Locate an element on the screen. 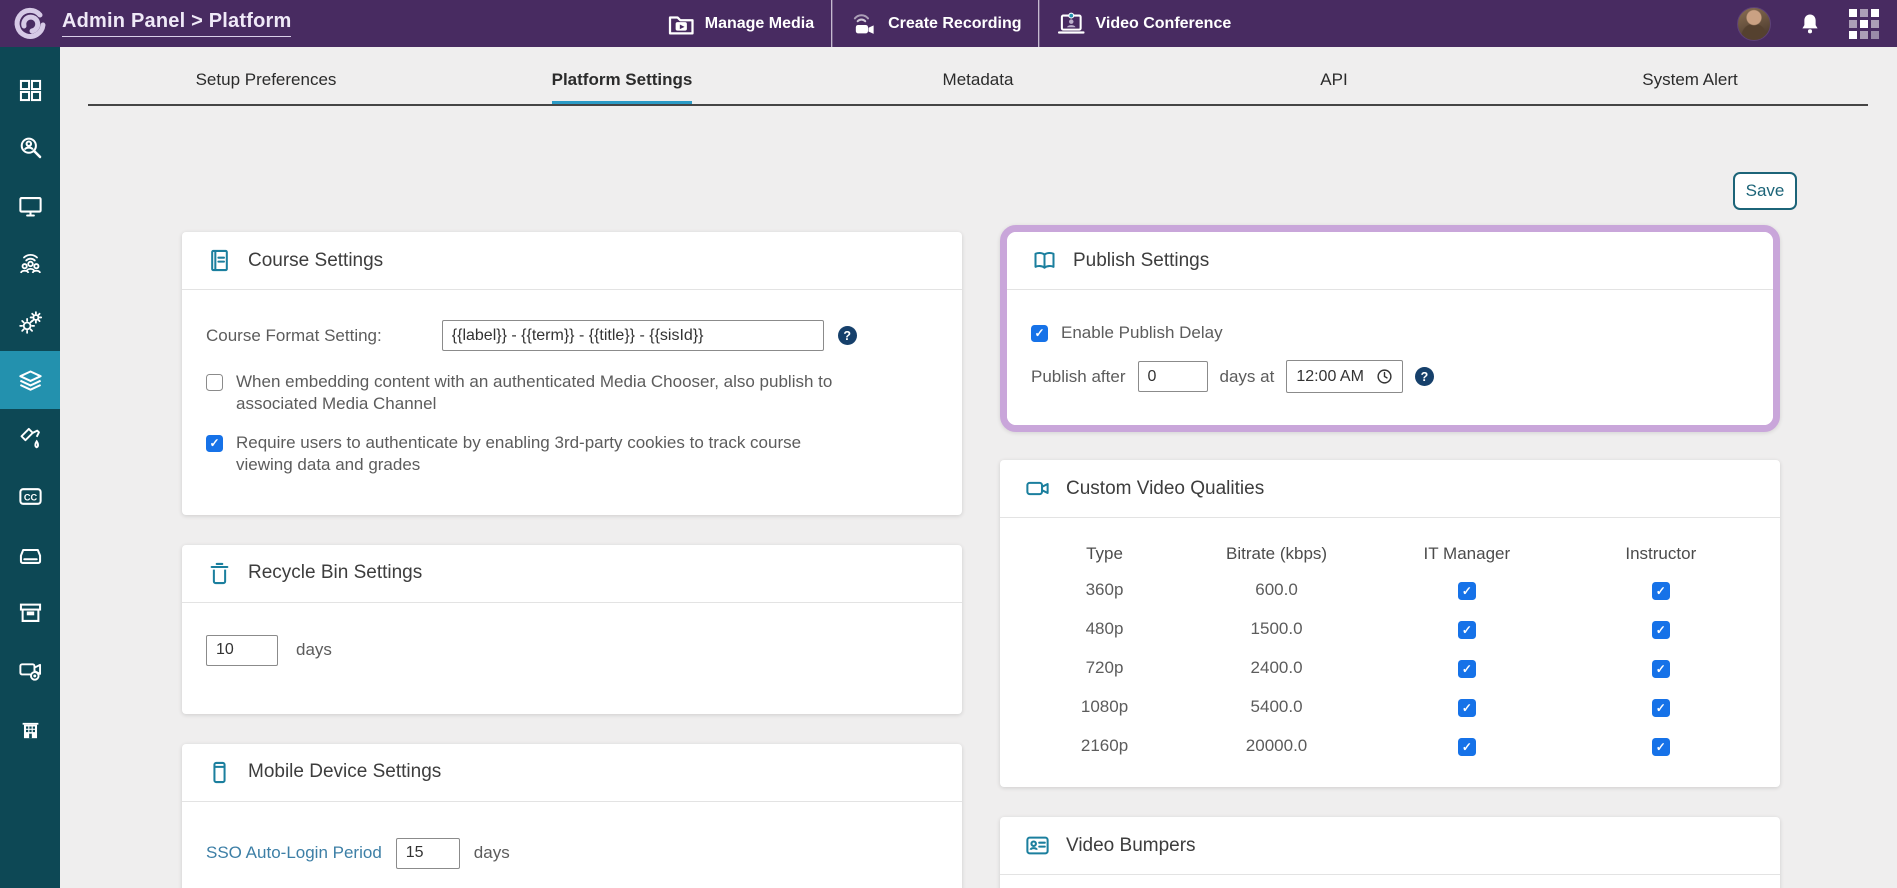 The image size is (1897, 888). app-logo-icon is located at coordinates (30, 24).